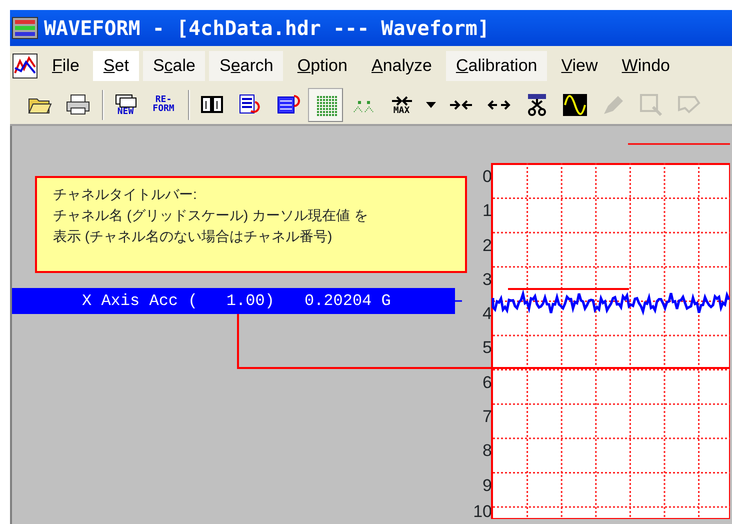 The height and width of the screenshot is (524, 732). Describe the element at coordinates (579, 66) in the screenshot. I see `menu-item: View` at that location.